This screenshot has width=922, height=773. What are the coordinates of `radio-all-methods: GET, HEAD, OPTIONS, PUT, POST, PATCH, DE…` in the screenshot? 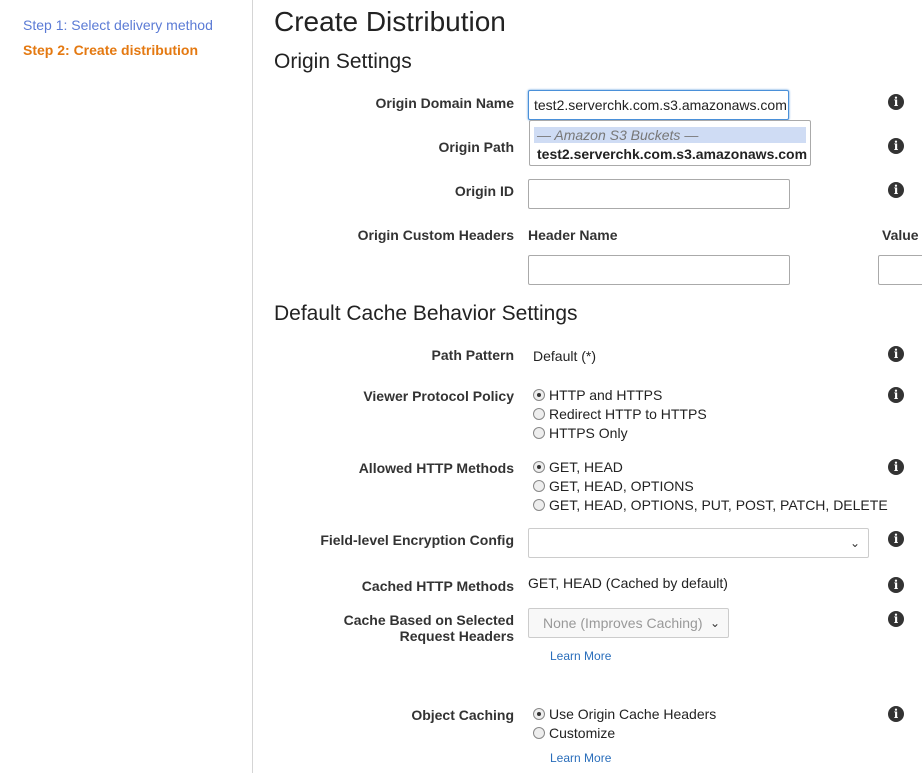 It's located at (710, 505).